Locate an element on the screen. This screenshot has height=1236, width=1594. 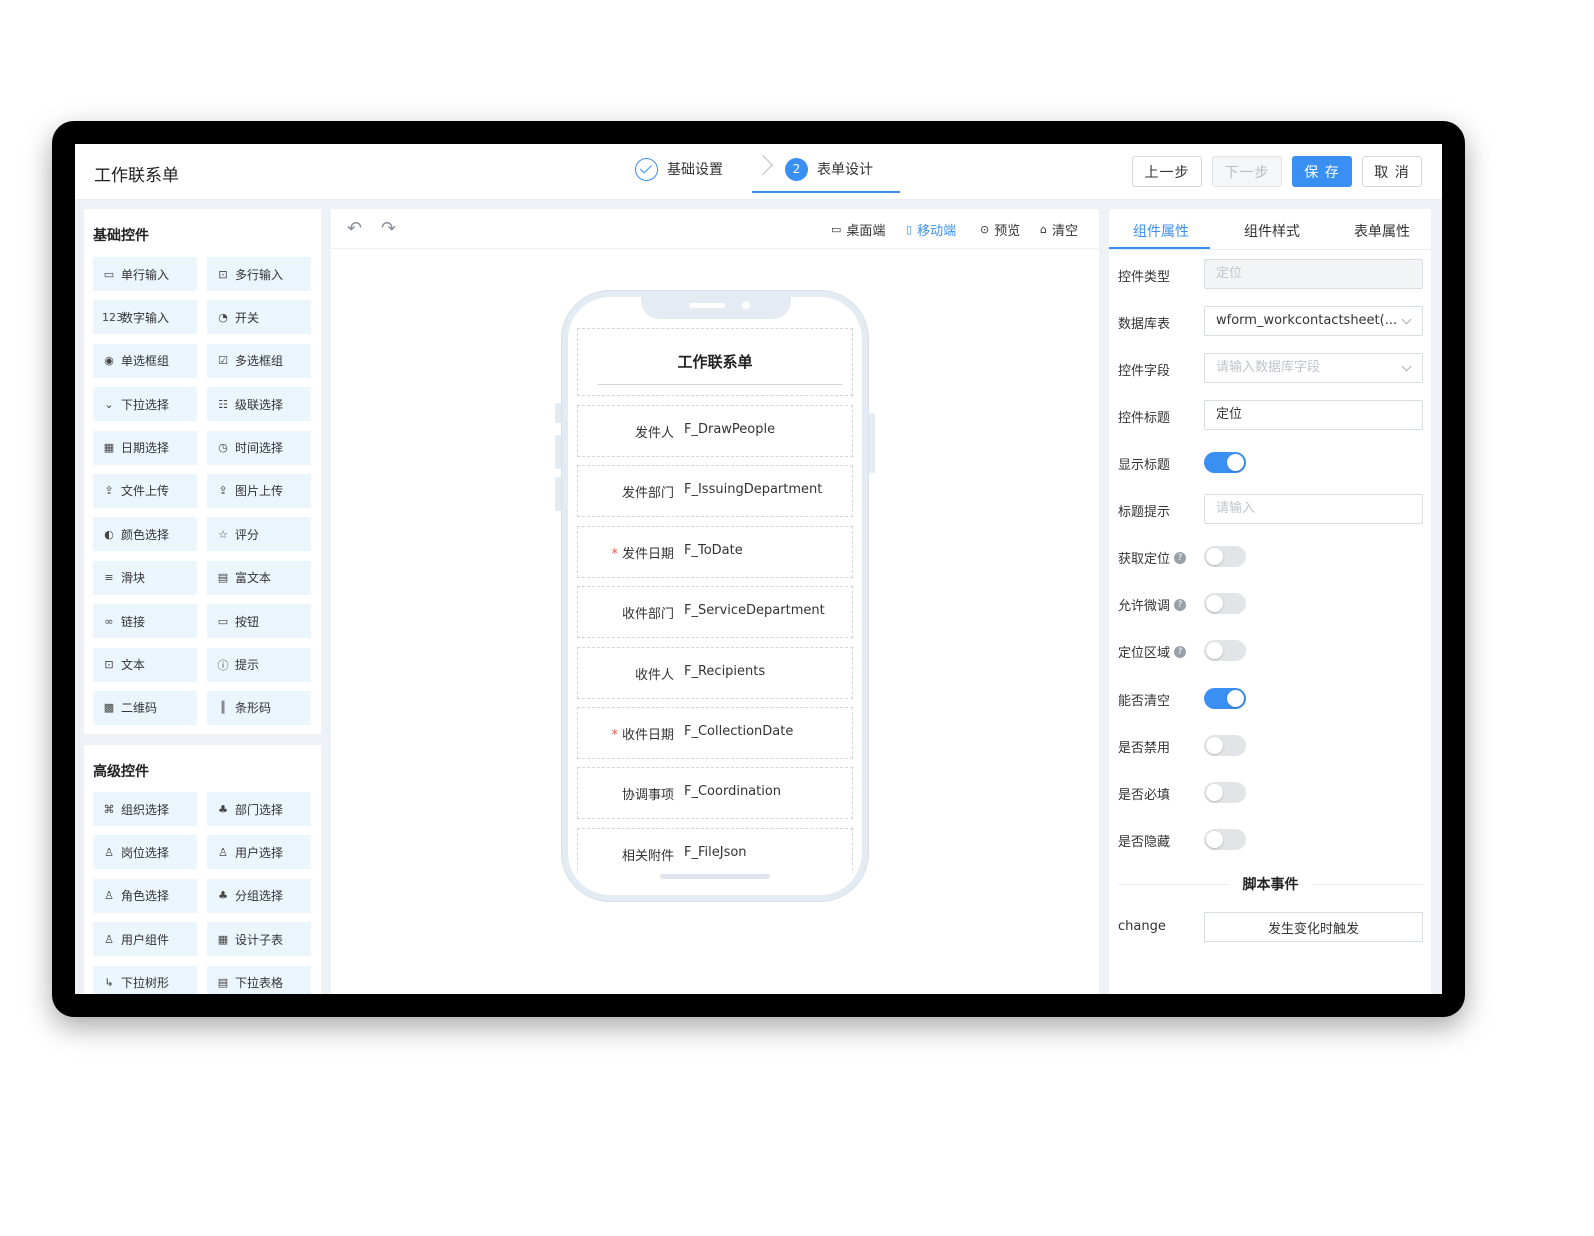
component-item: 123 数字输入 is located at coordinates (145, 317).